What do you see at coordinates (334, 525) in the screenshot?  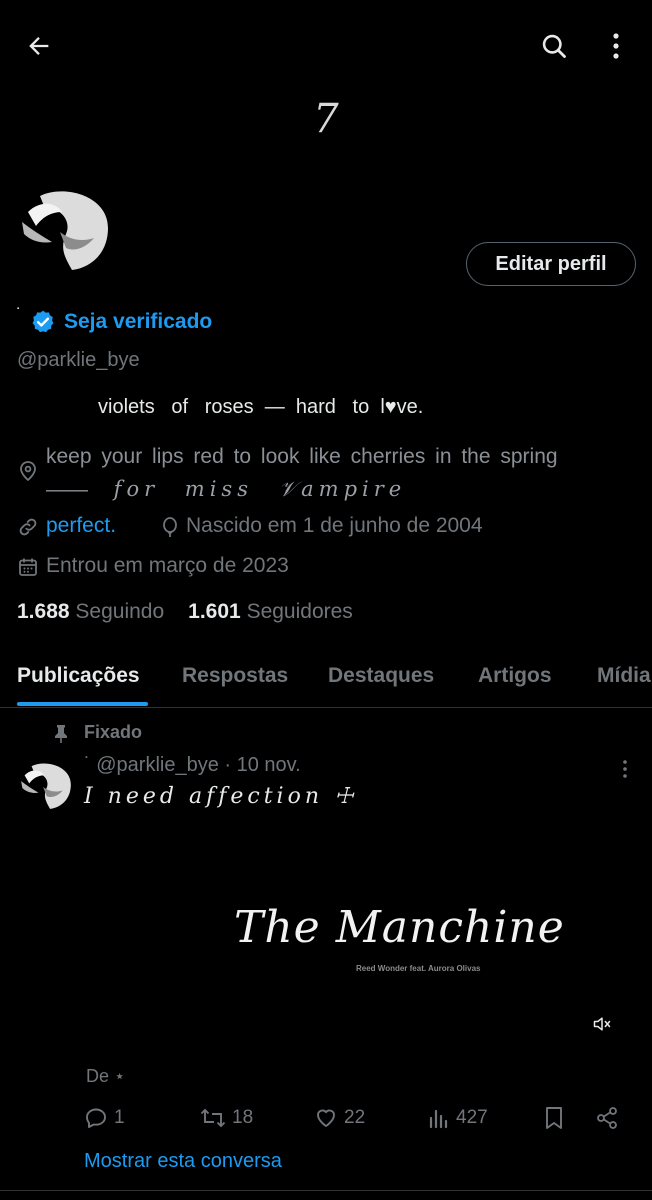 I see `birthday-text: Nascido em 1 de junho de 2004` at bounding box center [334, 525].